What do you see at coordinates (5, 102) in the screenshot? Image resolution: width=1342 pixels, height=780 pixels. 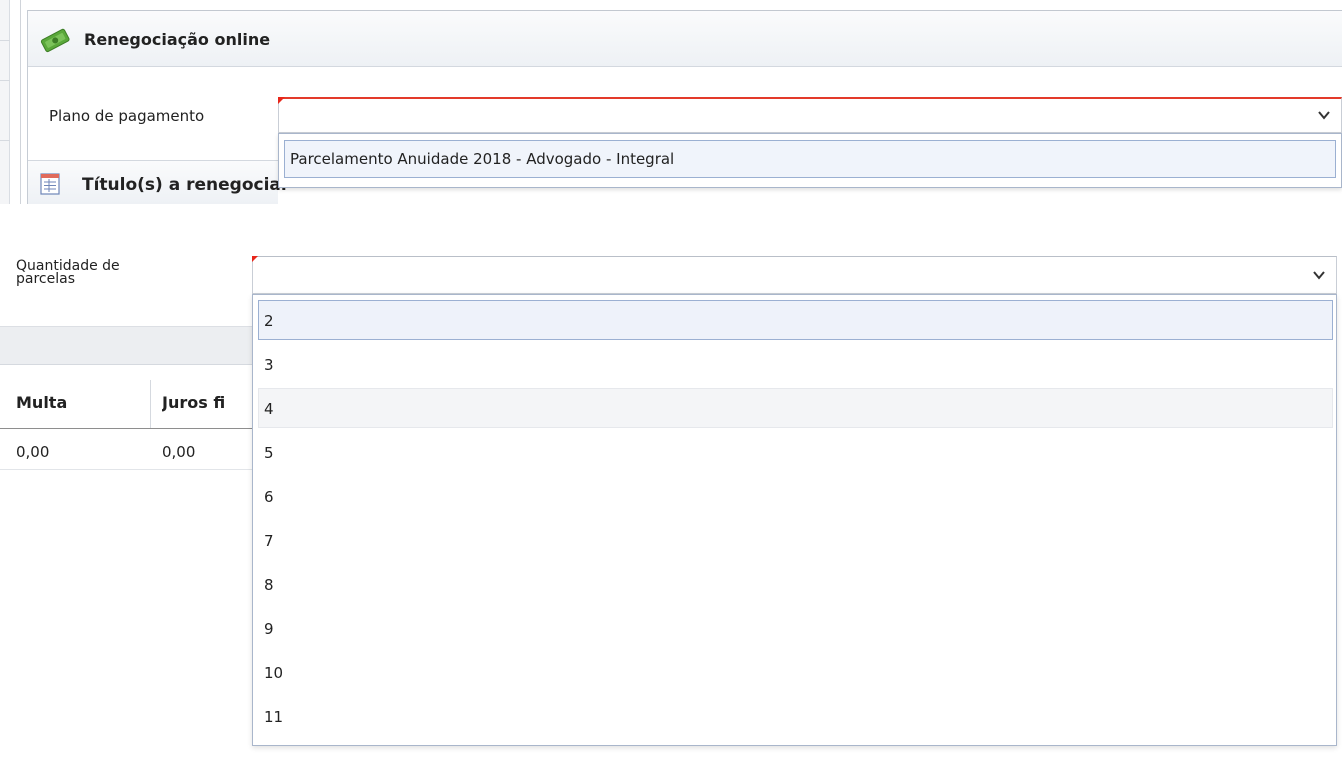 I see `left-scroll-strip` at bounding box center [5, 102].